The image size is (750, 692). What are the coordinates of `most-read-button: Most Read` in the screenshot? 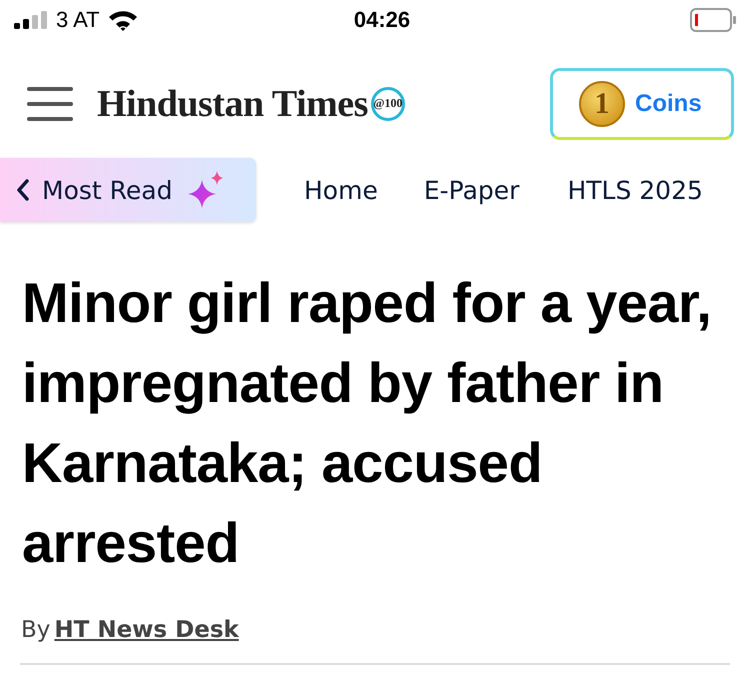 It's located at (128, 190).